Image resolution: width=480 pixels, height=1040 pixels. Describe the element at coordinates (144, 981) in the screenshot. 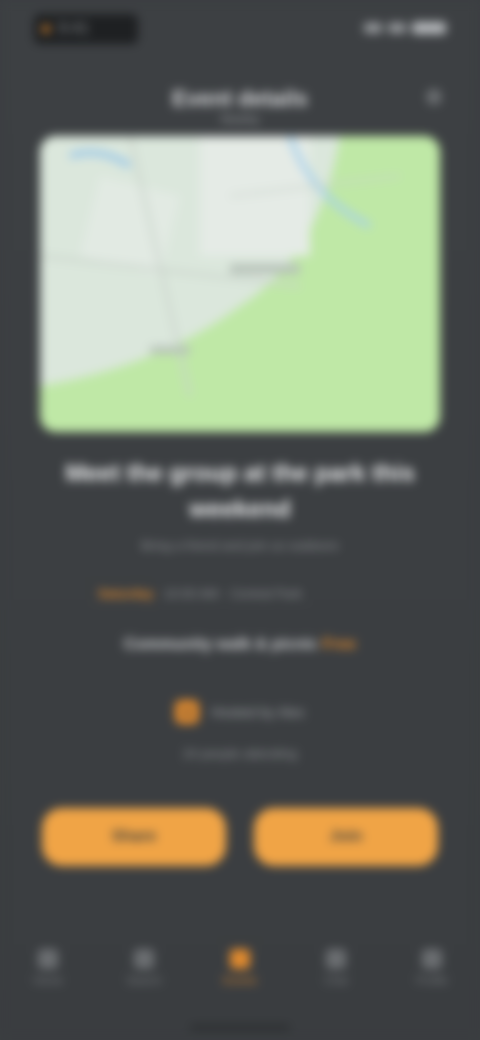

I see `nav-label: Search` at that location.